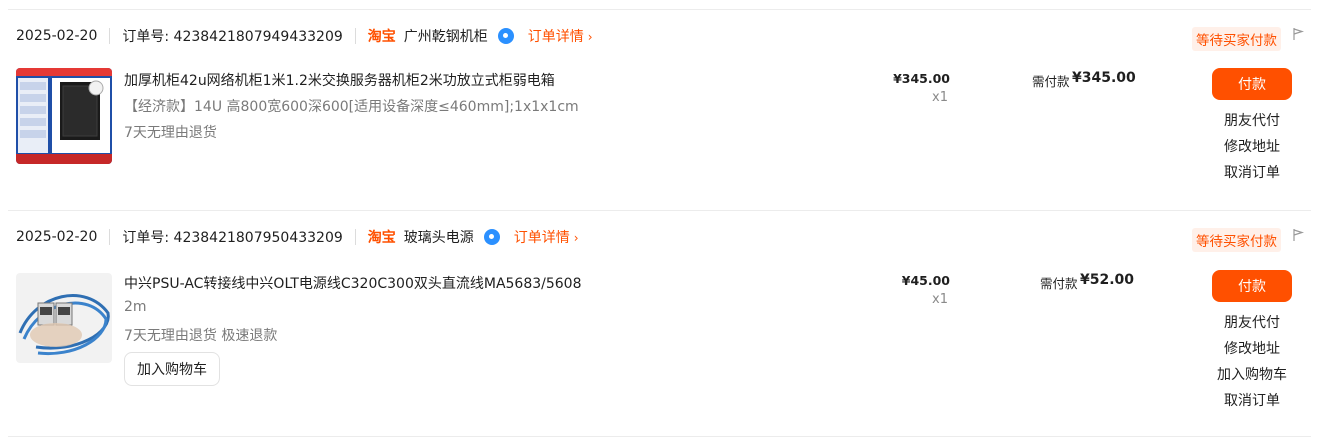 The height and width of the screenshot is (439, 1331). Describe the element at coordinates (339, 80) in the screenshot. I see `product-title: 加厚机柜42u网络机柜1米1.2米交换服务器机柜2米功放立式柜弱电箱` at that location.